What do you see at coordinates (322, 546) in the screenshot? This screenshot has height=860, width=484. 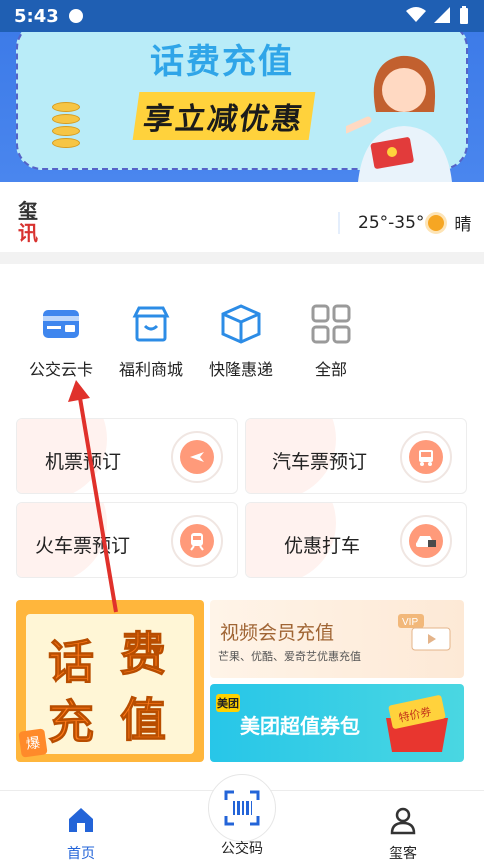 I see `service-label: 优惠打车` at bounding box center [322, 546].